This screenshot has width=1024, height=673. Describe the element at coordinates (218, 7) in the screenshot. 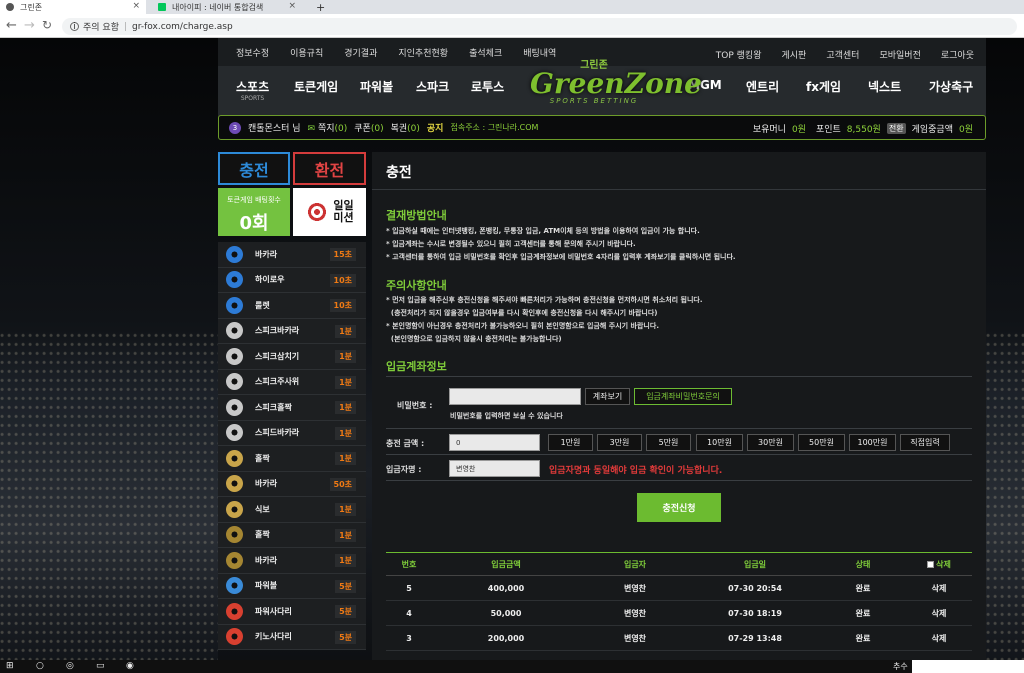

I see `tab-label: 내아이피 : 네이버 통합검색` at that location.